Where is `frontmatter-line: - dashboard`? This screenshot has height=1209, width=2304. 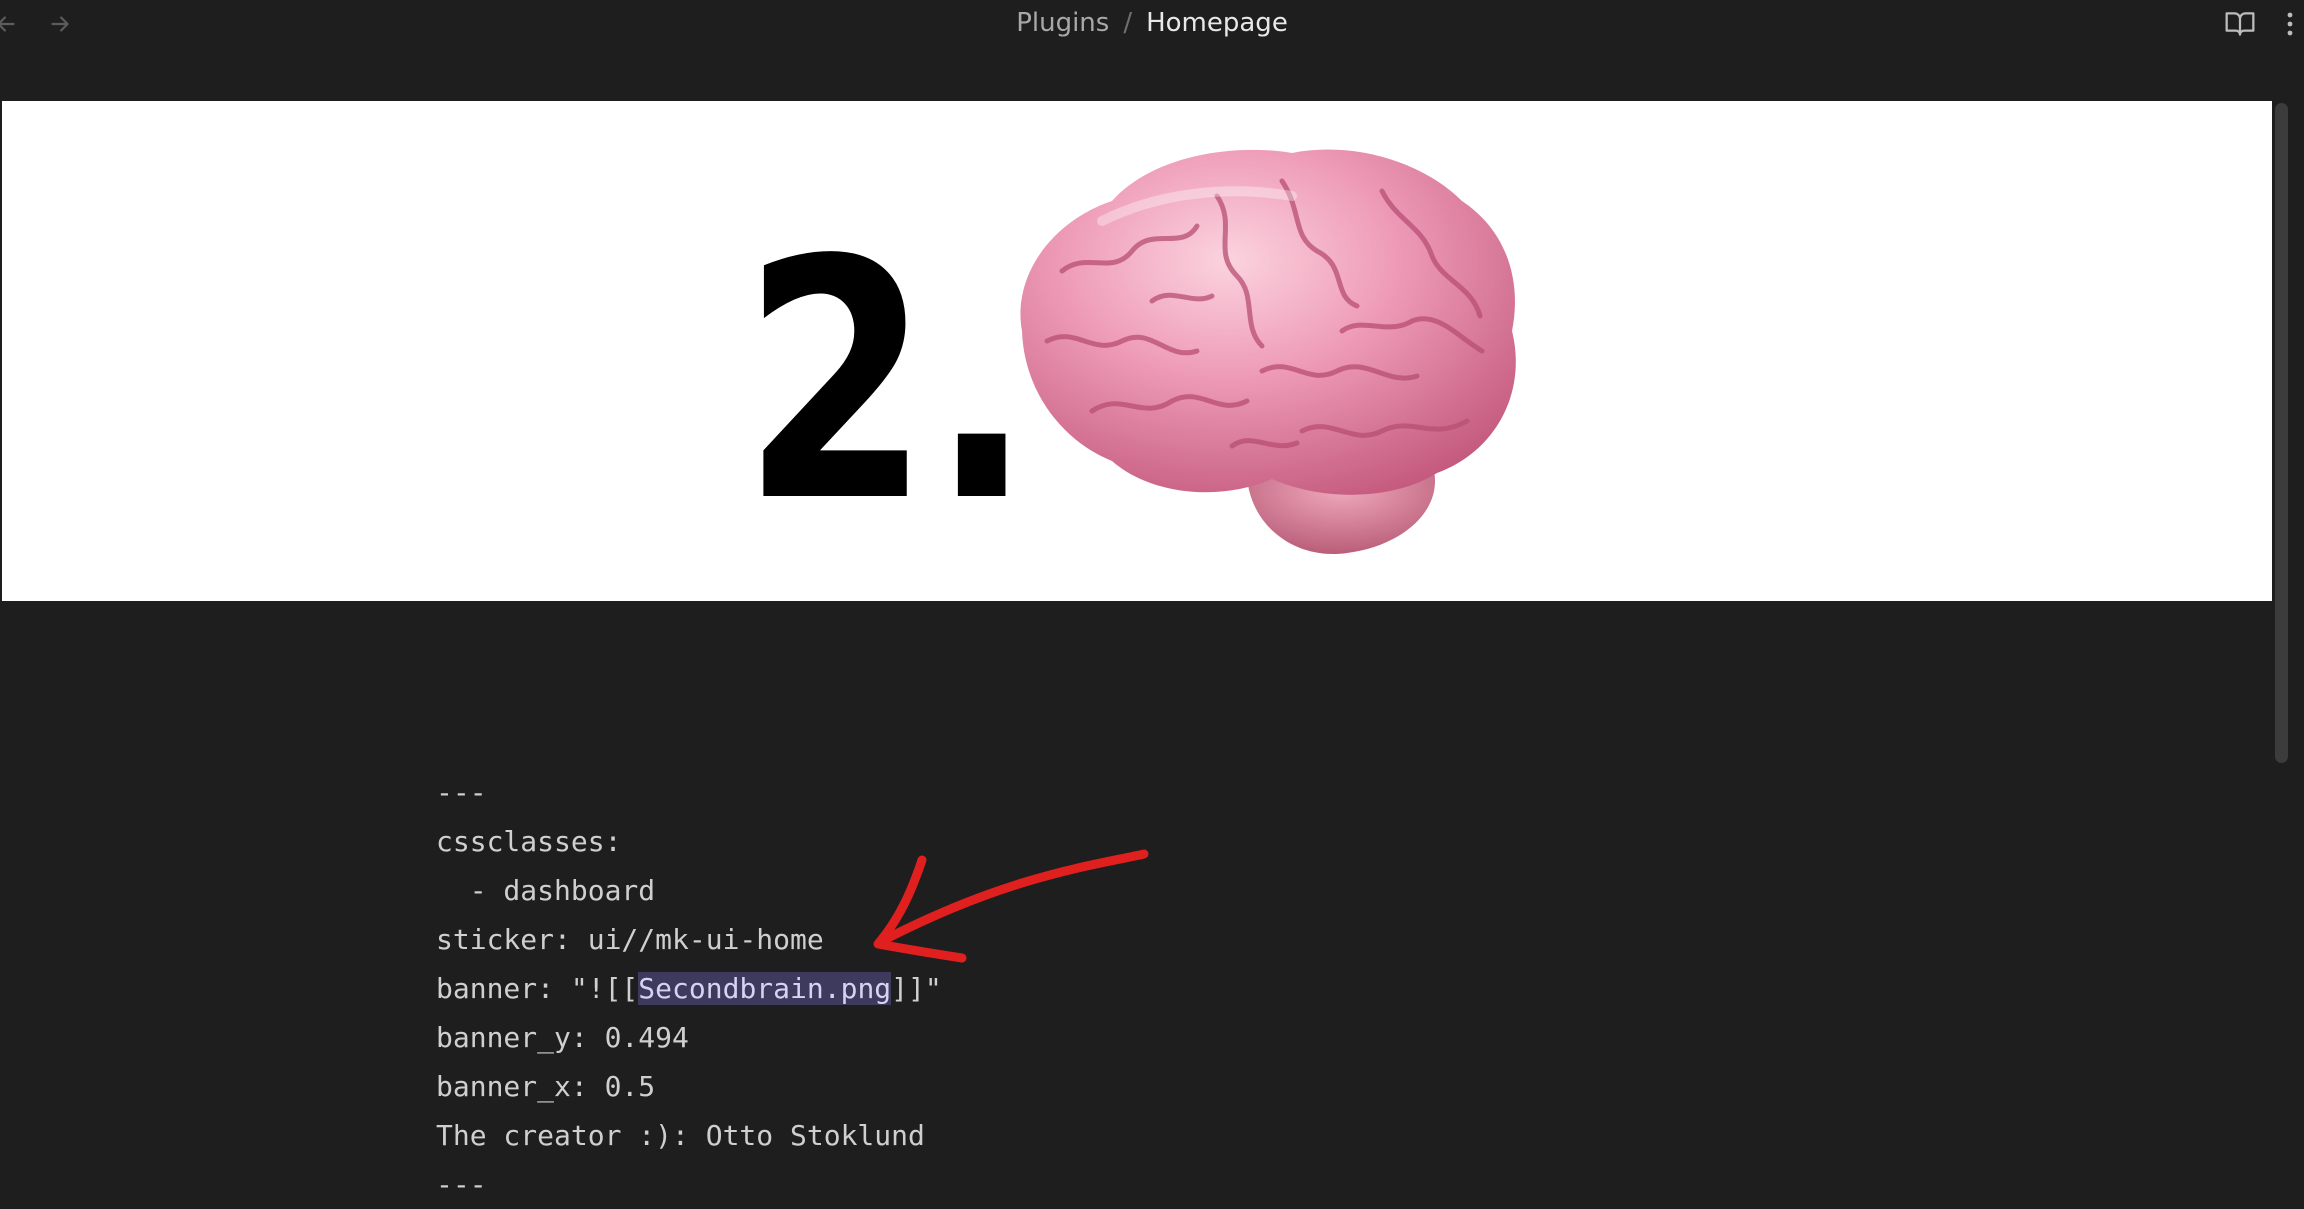 frontmatter-line: - dashboard is located at coordinates (546, 890).